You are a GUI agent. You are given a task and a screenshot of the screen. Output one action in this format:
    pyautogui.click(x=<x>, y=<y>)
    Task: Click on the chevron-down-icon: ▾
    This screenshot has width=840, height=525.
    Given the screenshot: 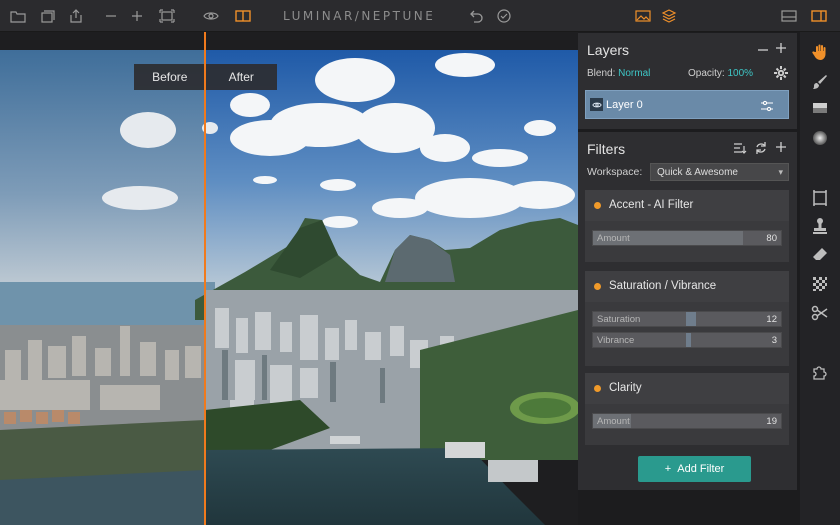 What is the action you would take?
    pyautogui.click(x=780, y=172)
    